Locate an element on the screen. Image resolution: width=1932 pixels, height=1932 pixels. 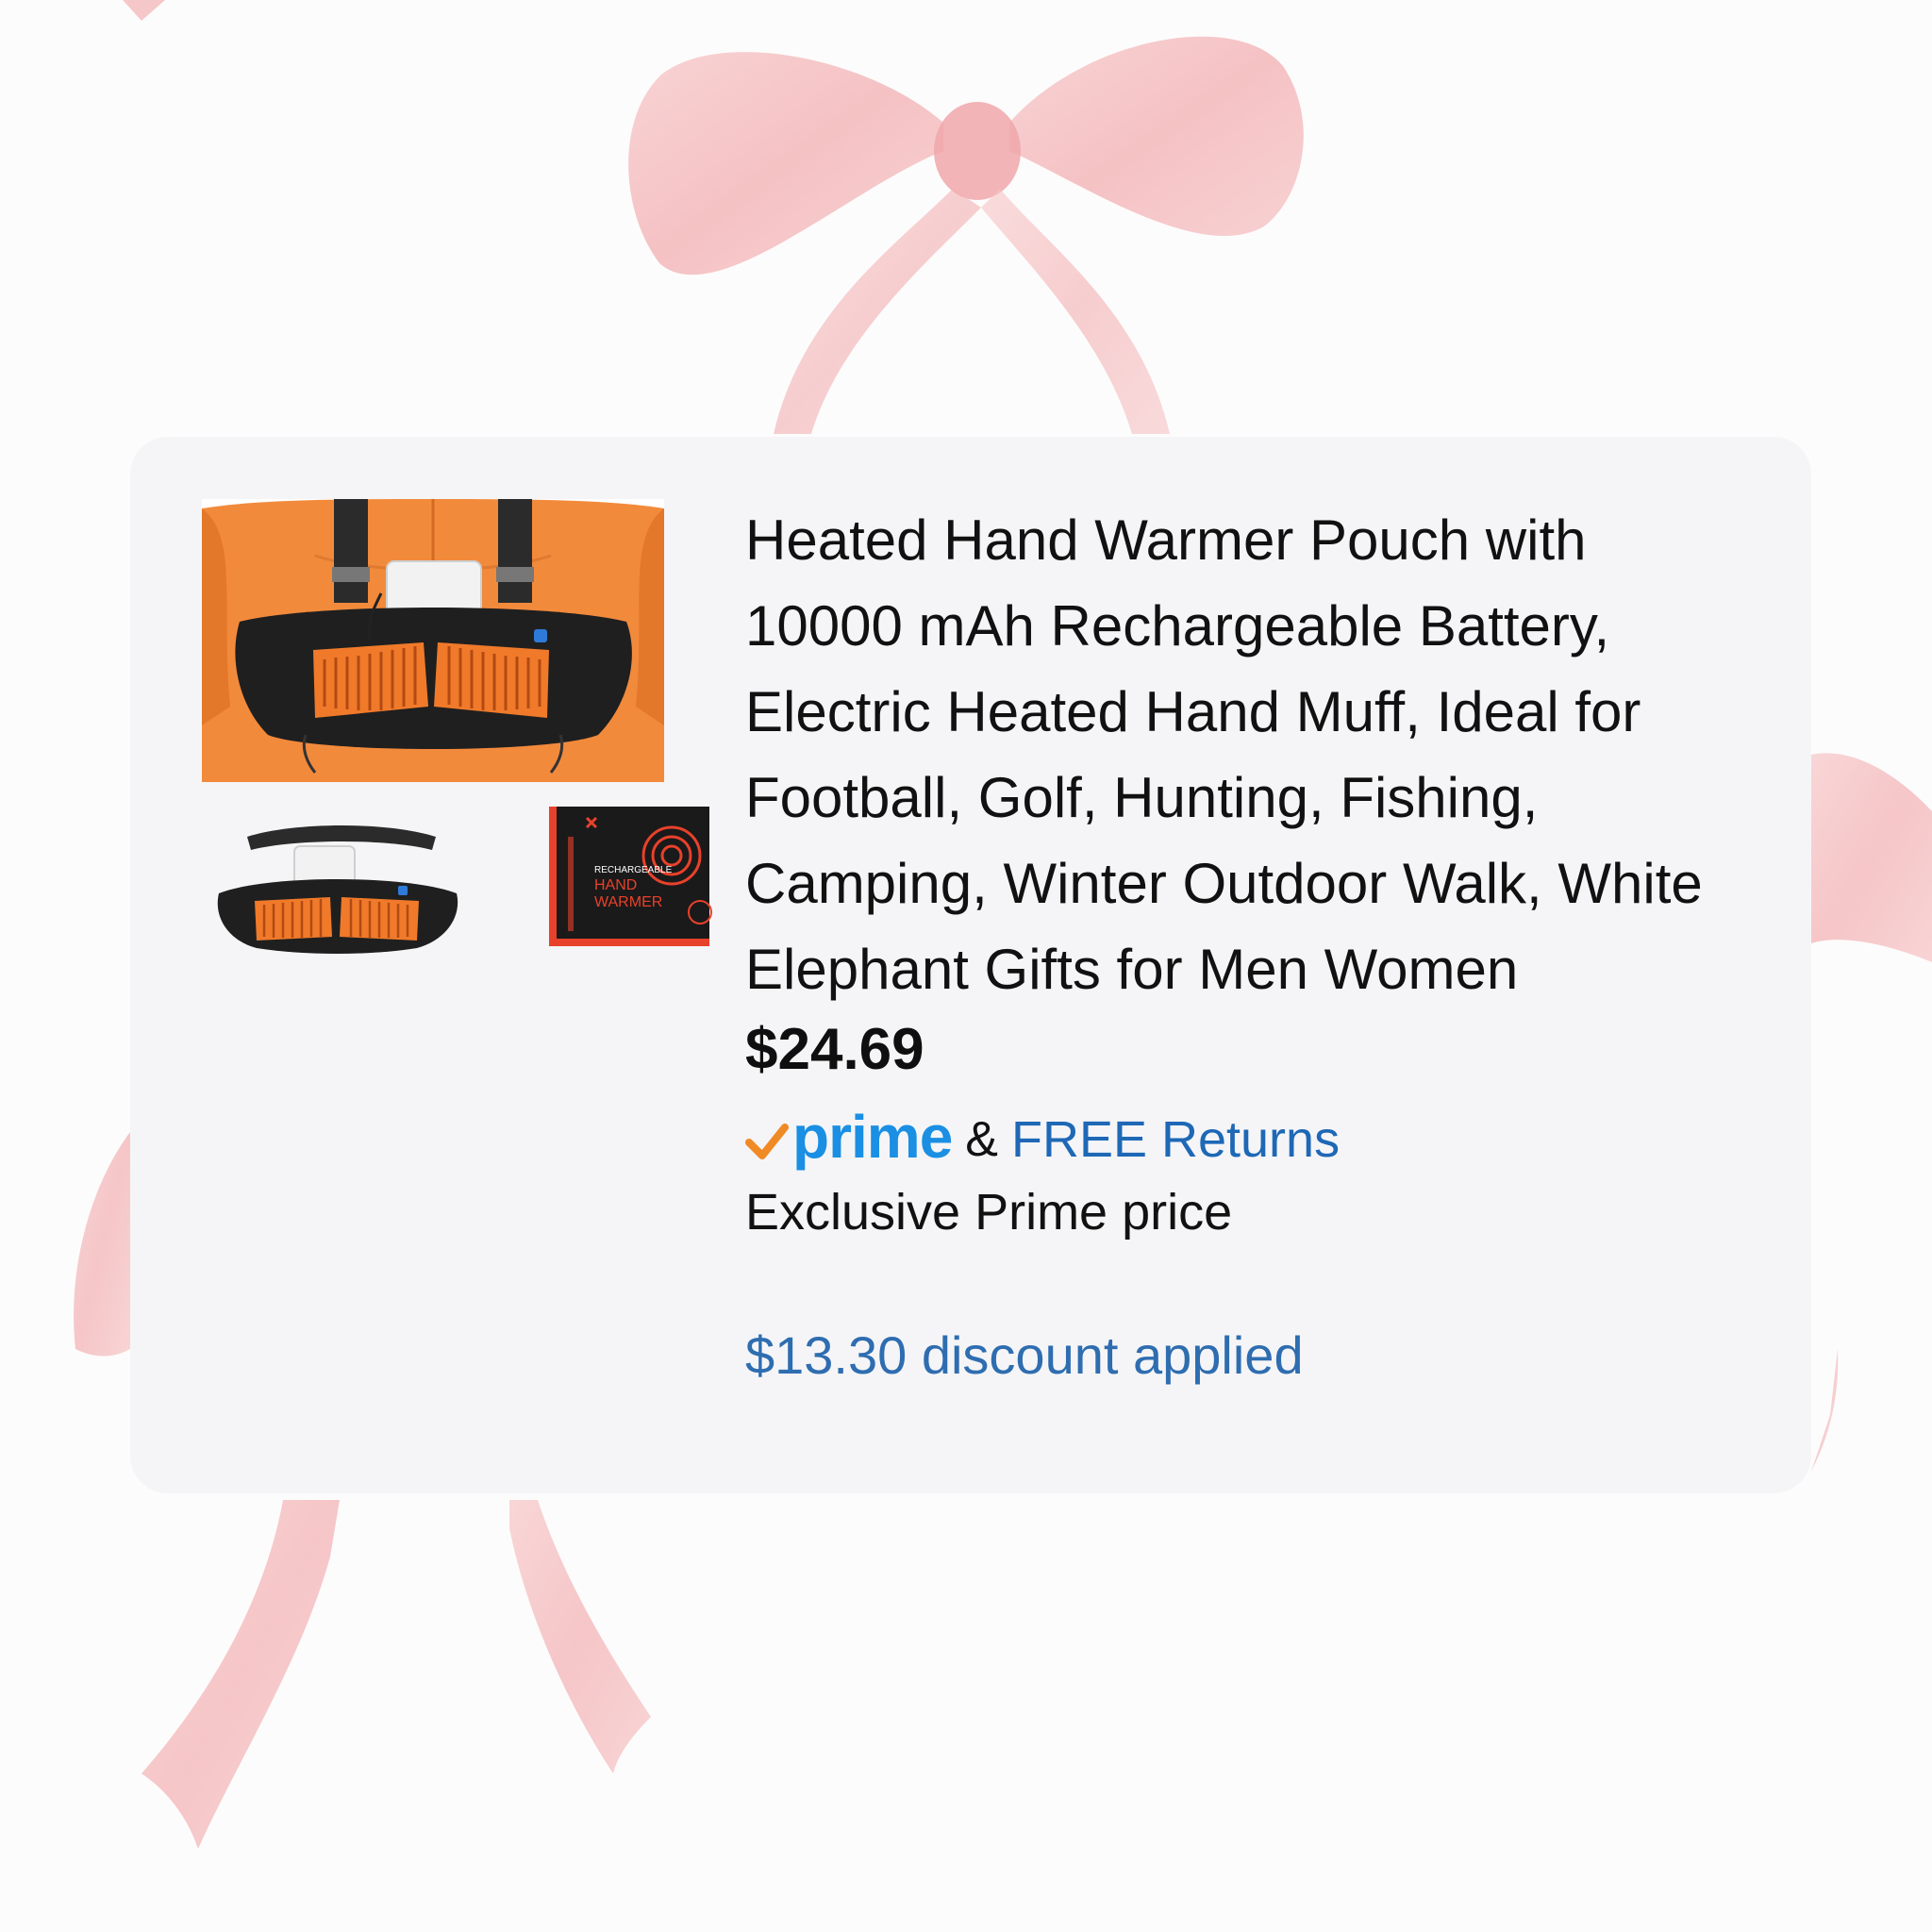
bow-corner-ribbon is located at coordinates (144, 11).